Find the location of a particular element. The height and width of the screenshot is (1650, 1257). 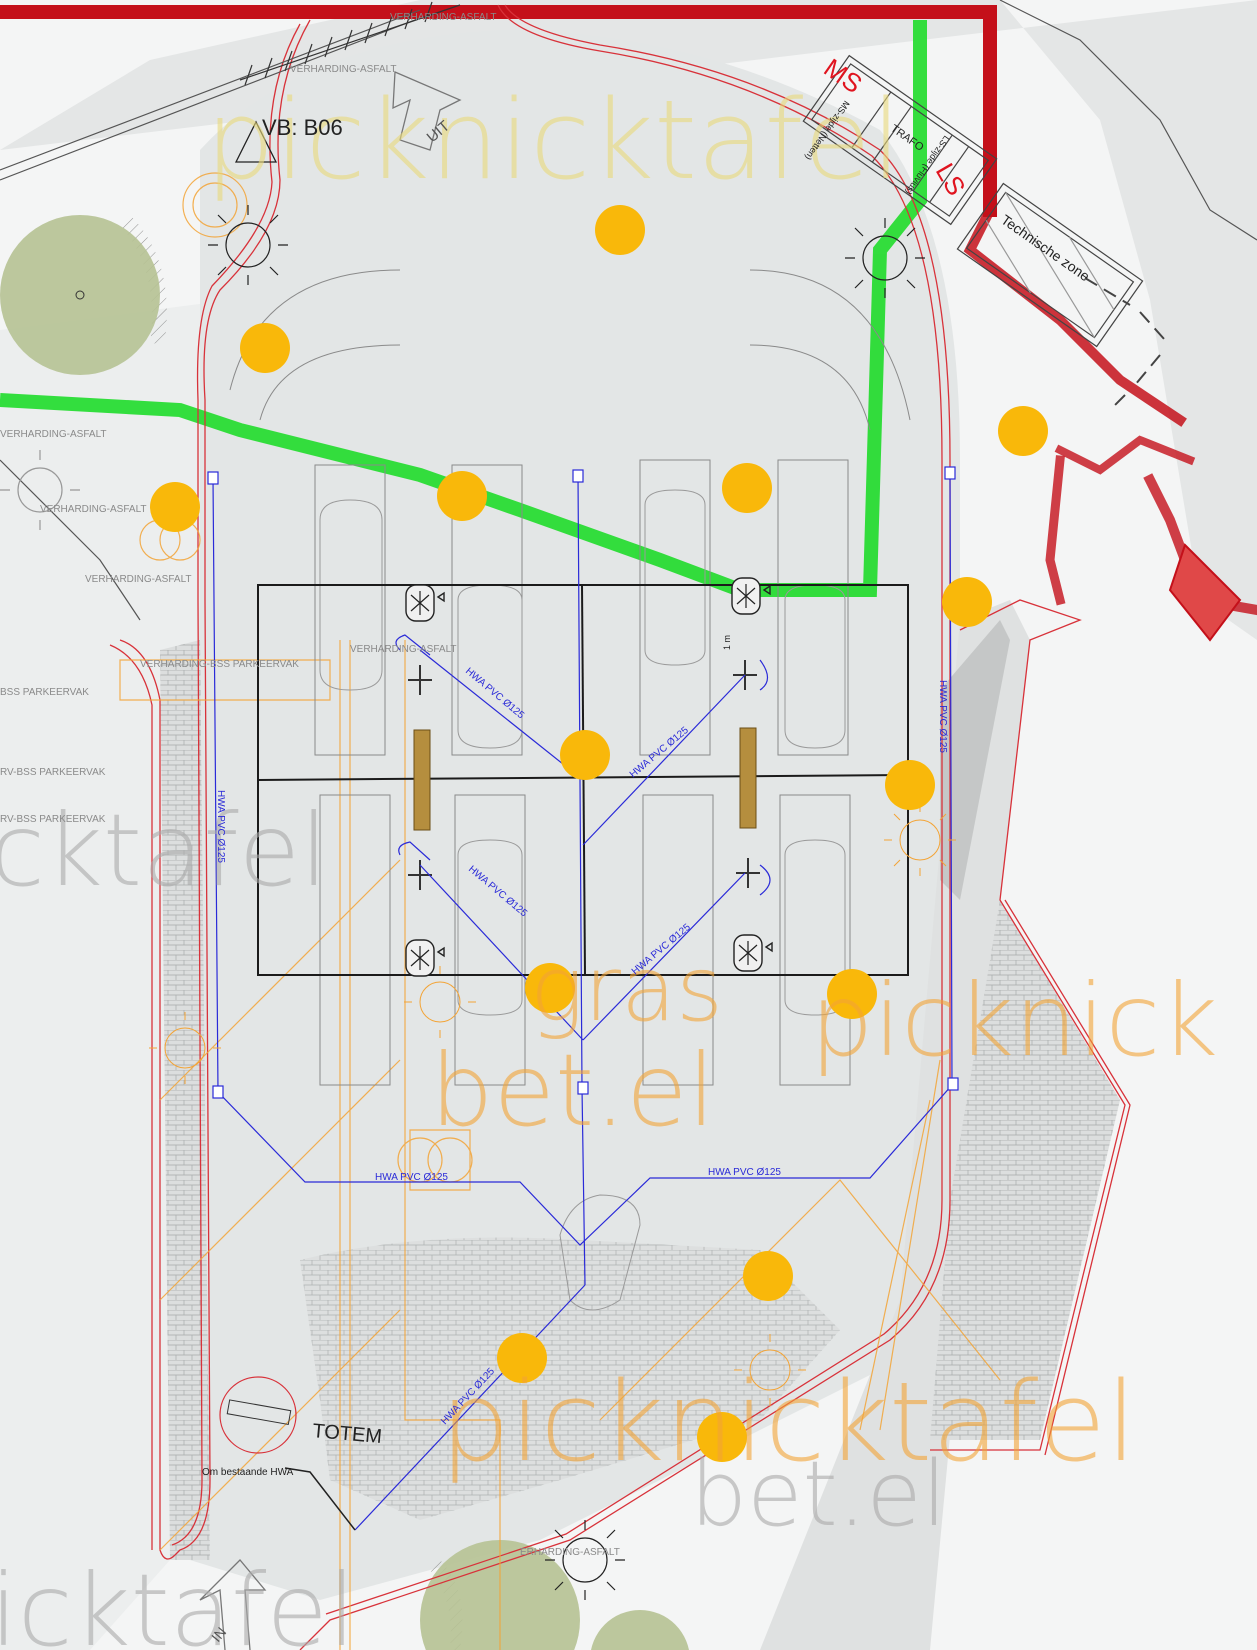

svg-text: VERHARDING-BSS PARKEERVAK is located at coordinates (219, 664).